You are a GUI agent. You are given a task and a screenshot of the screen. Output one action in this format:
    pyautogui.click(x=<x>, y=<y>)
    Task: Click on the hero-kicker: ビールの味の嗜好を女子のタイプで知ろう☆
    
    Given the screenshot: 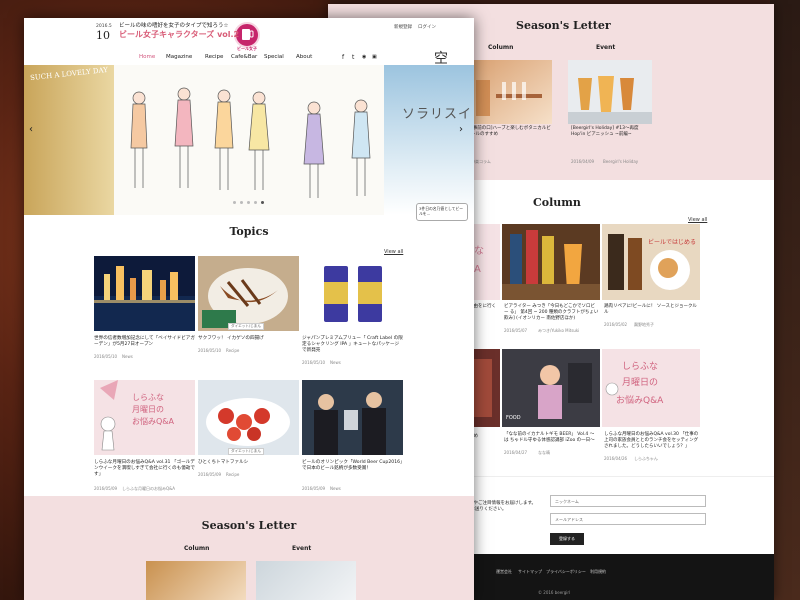 What is the action you would take?
    pyautogui.click(x=174, y=26)
    